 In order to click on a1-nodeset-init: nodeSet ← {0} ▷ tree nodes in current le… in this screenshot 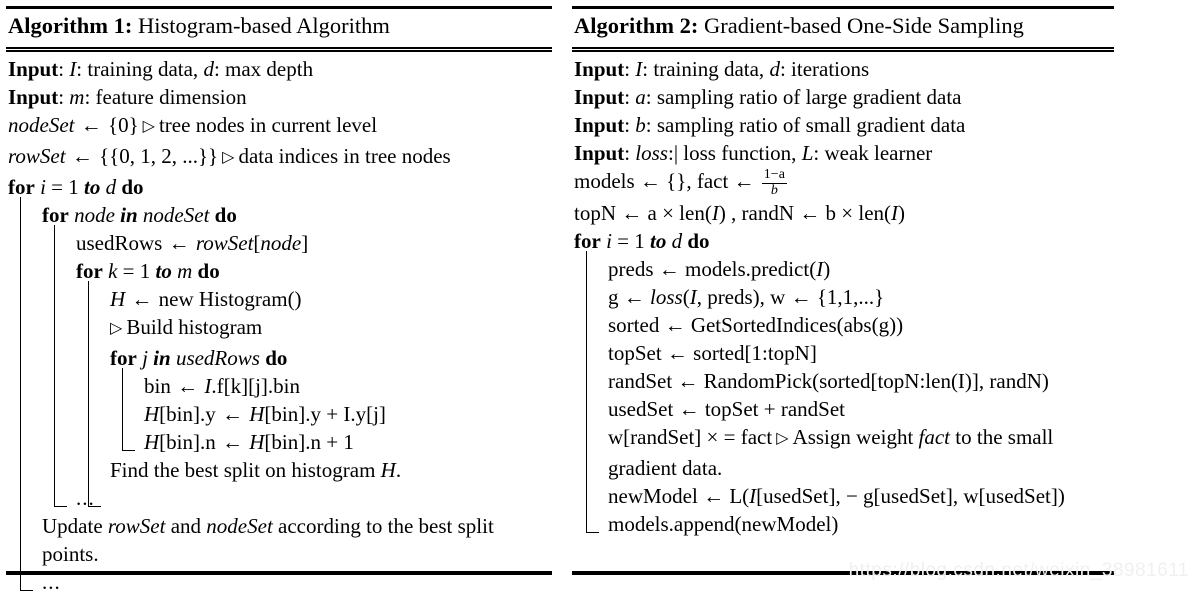, I will do `click(193, 125)`.